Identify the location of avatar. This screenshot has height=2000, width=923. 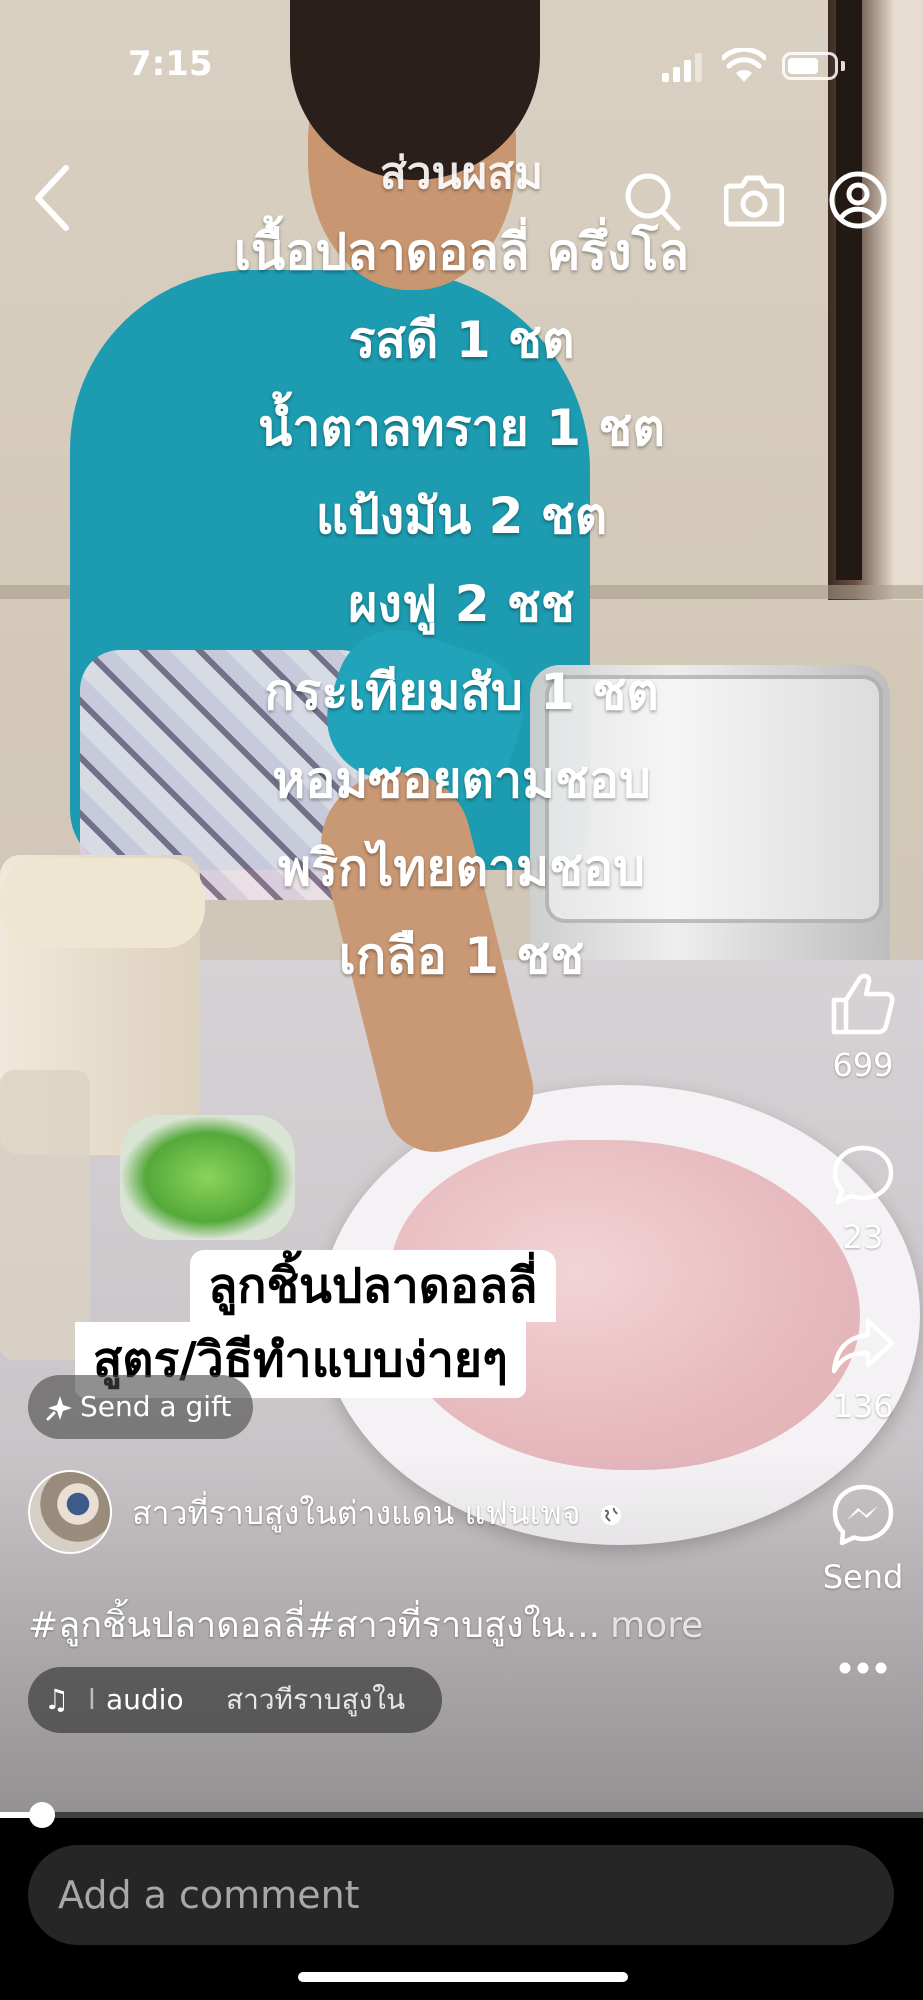
(70, 1512).